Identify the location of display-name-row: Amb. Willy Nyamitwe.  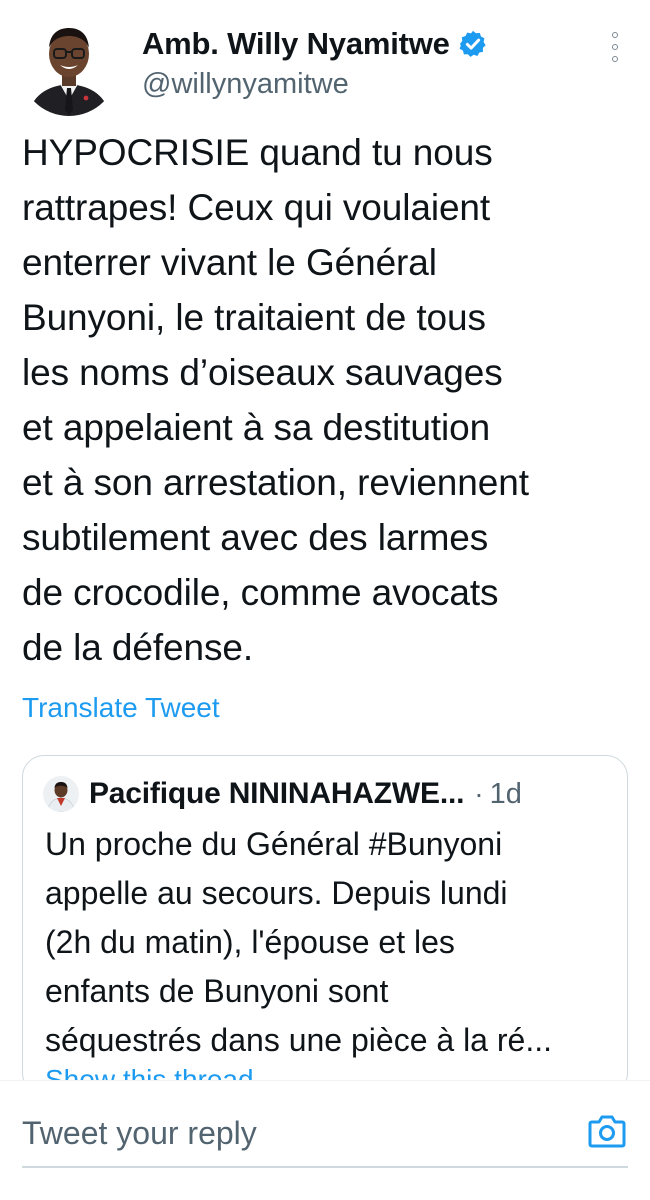
(315, 44).